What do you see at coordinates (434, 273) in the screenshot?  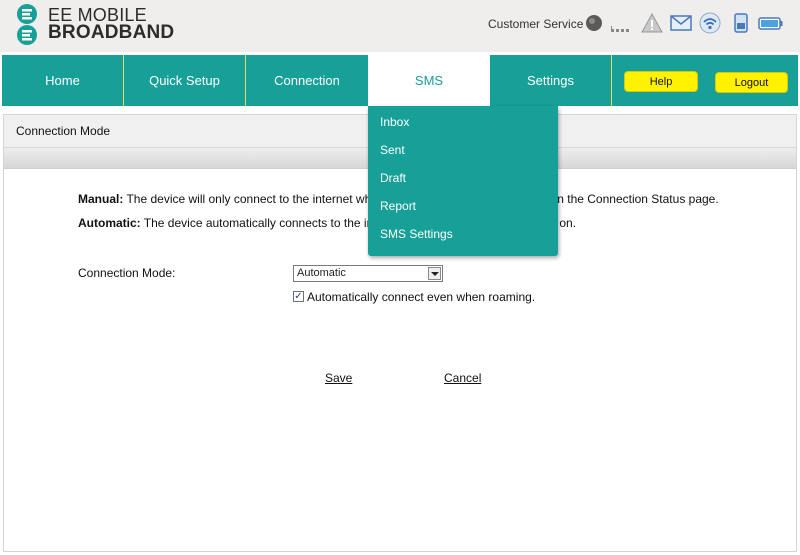 I see `chevron-down-icon` at bounding box center [434, 273].